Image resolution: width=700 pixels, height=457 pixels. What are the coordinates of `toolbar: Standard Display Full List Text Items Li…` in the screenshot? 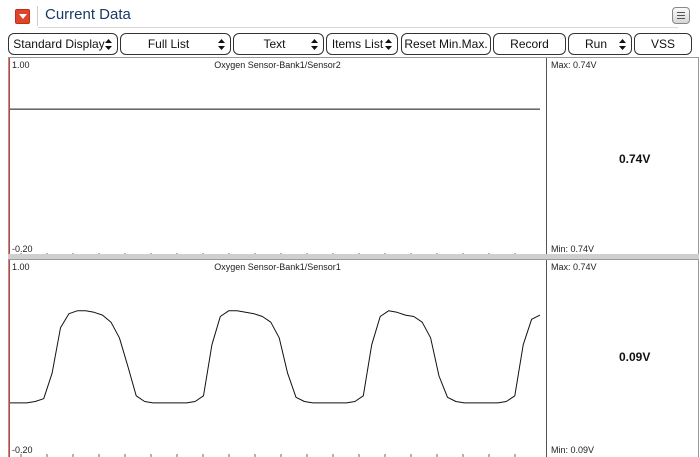 It's located at (350, 44).